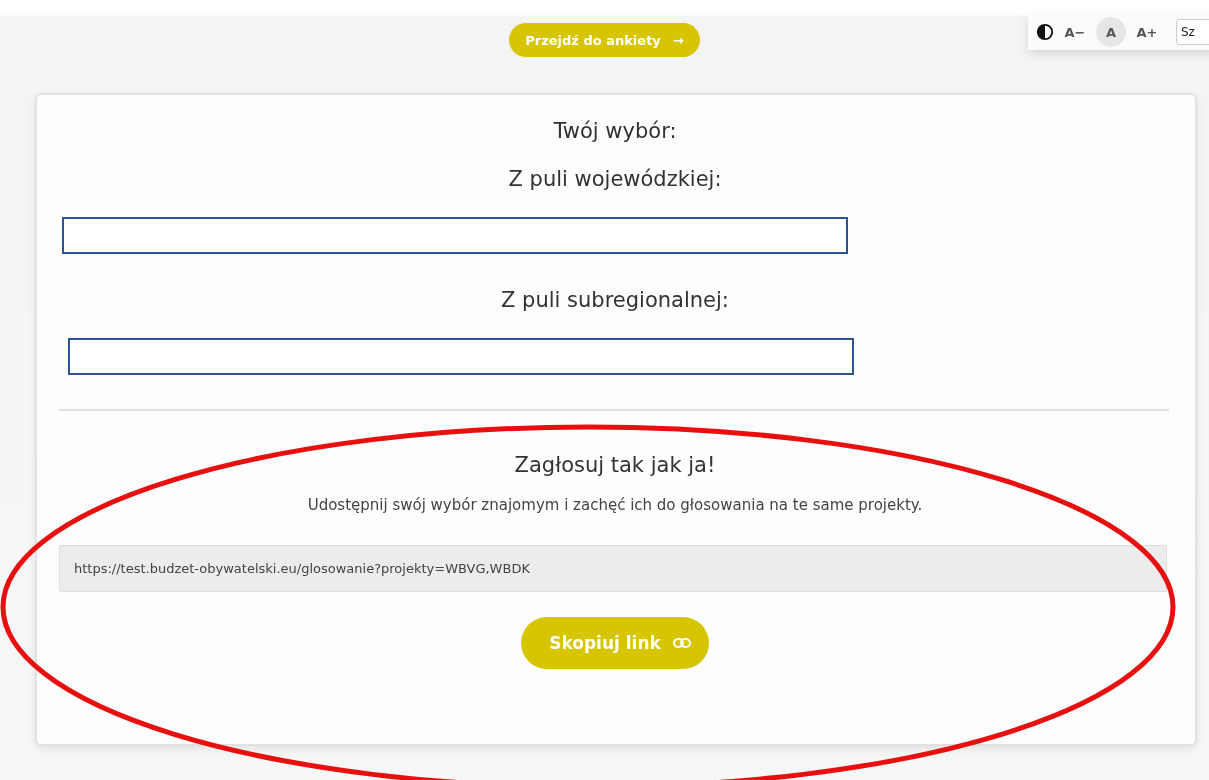  Describe the element at coordinates (615, 505) in the screenshot. I see `share-description: Udostępnij swój wybór znajomym i zachęć ich do głosowania na te same projekty.` at that location.